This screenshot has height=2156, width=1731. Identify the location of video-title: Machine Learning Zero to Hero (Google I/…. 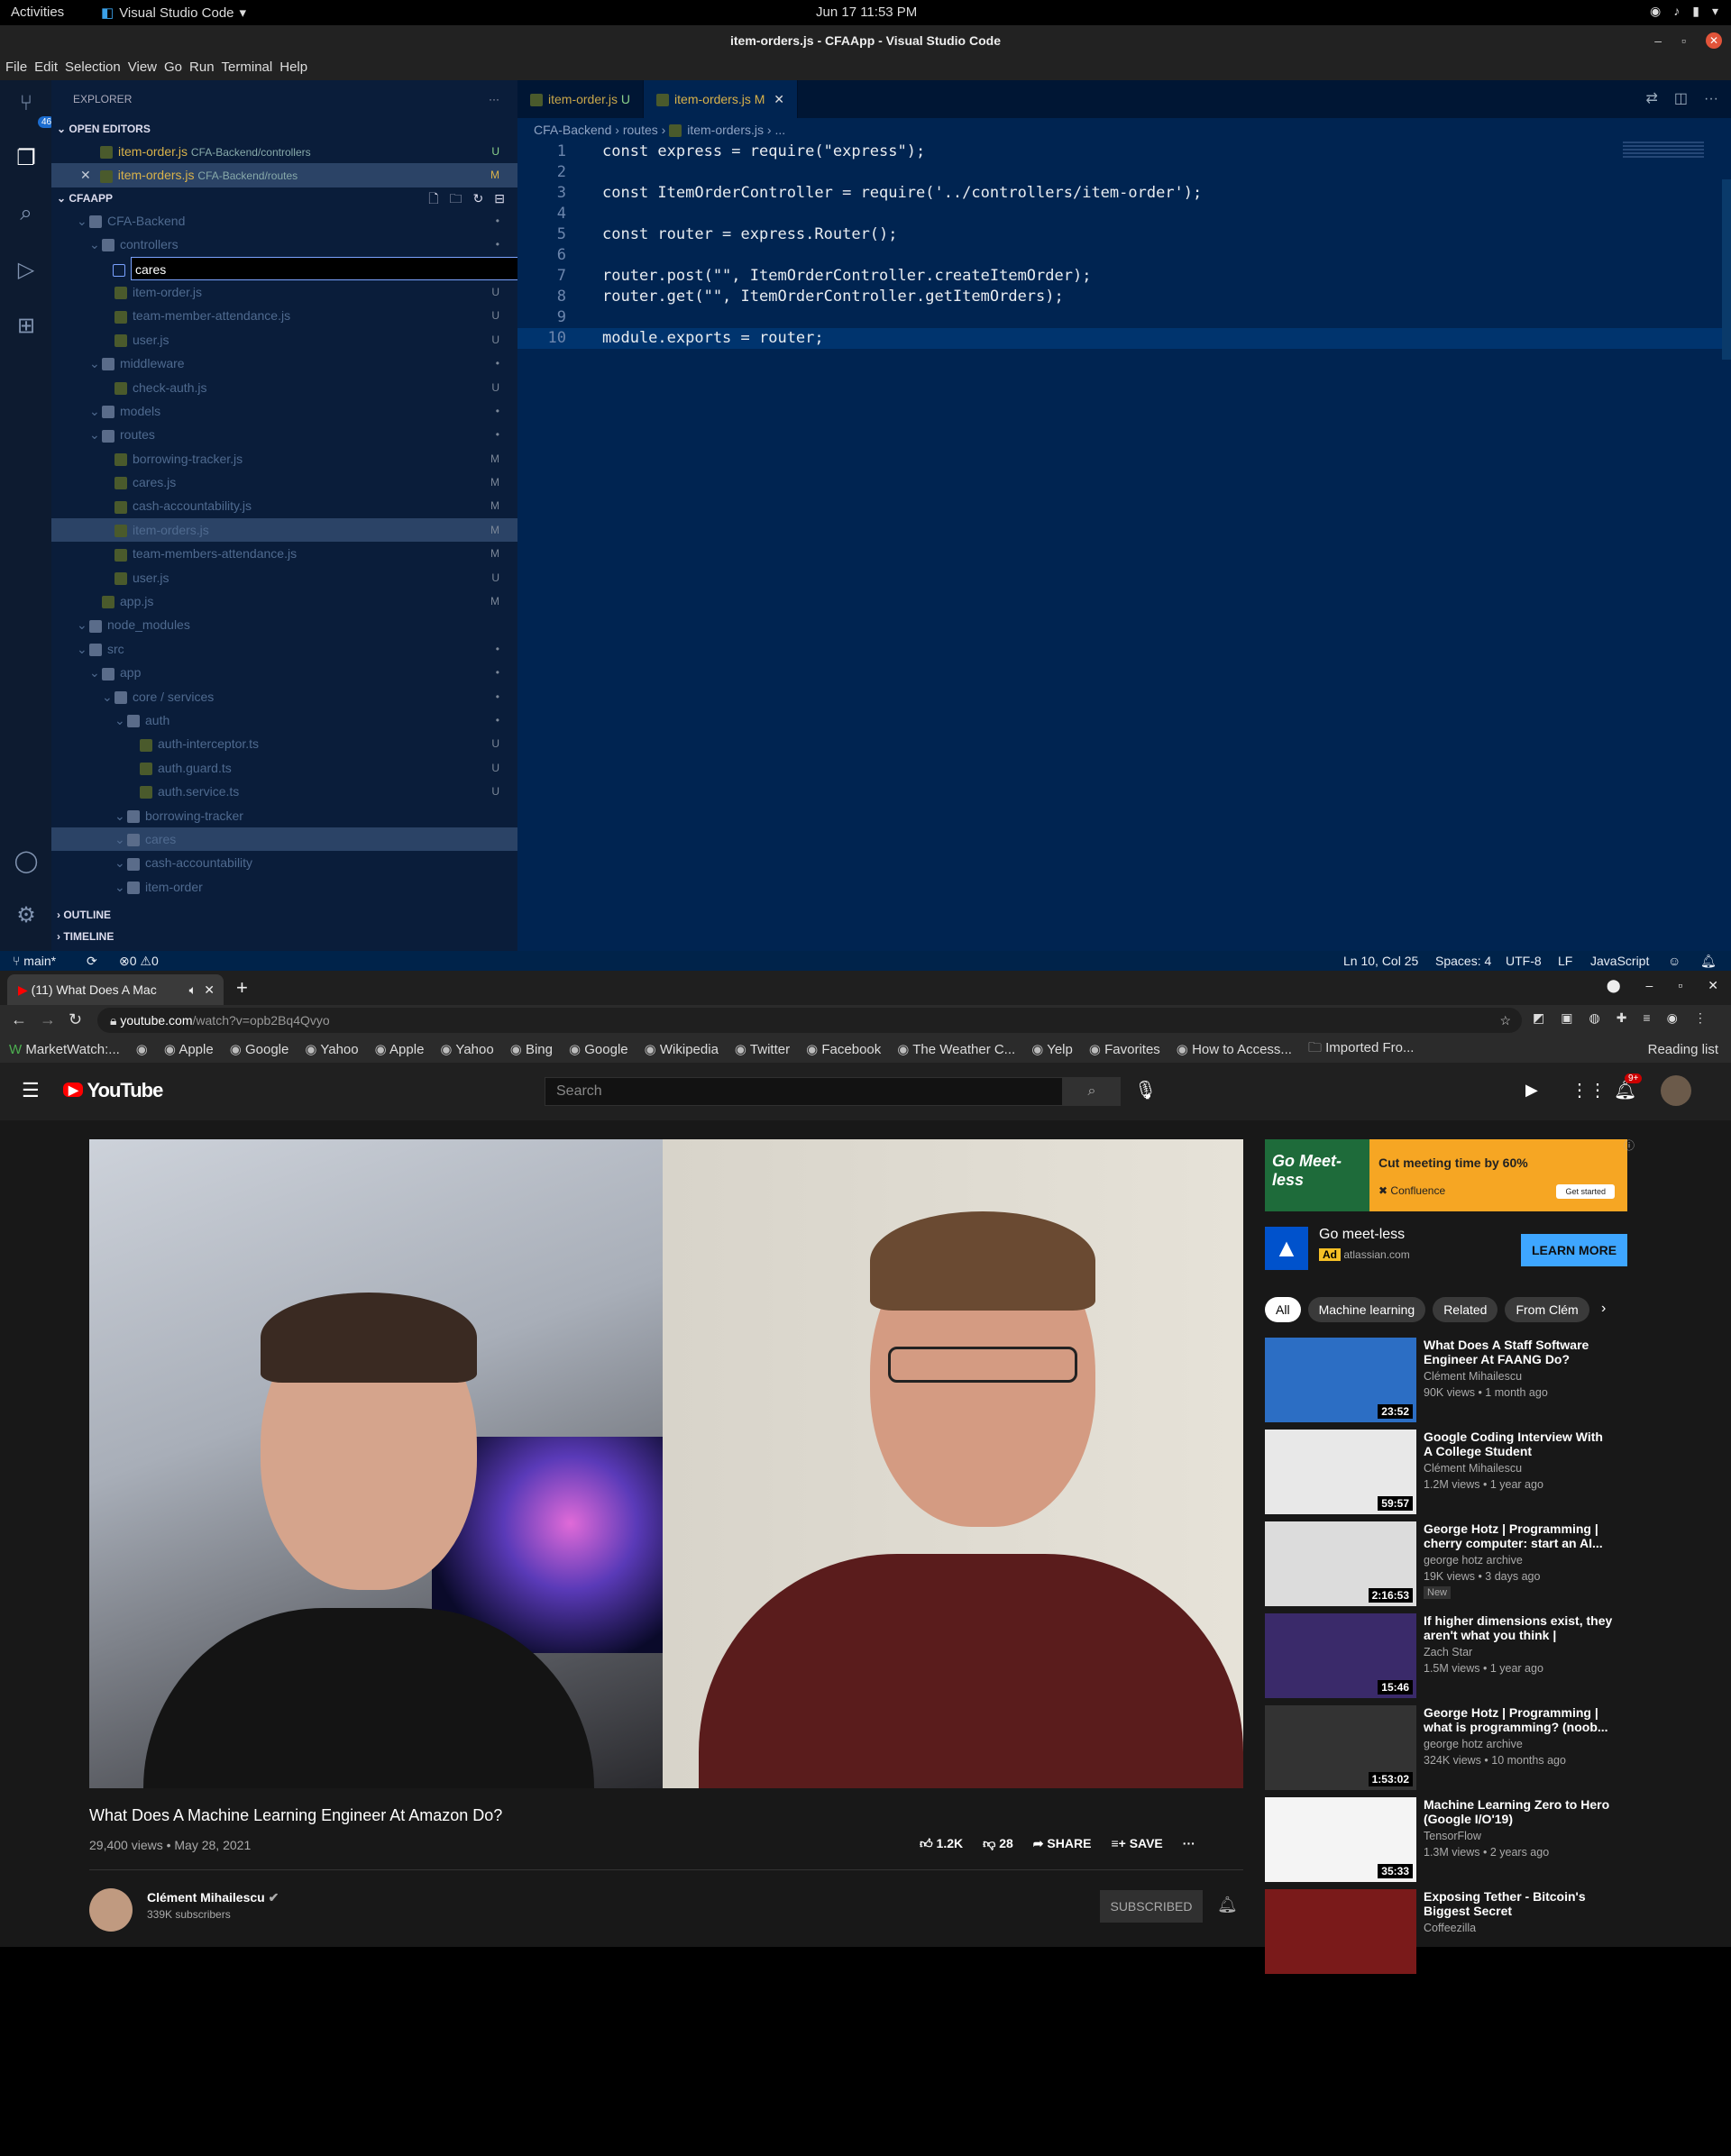
(1518, 1811).